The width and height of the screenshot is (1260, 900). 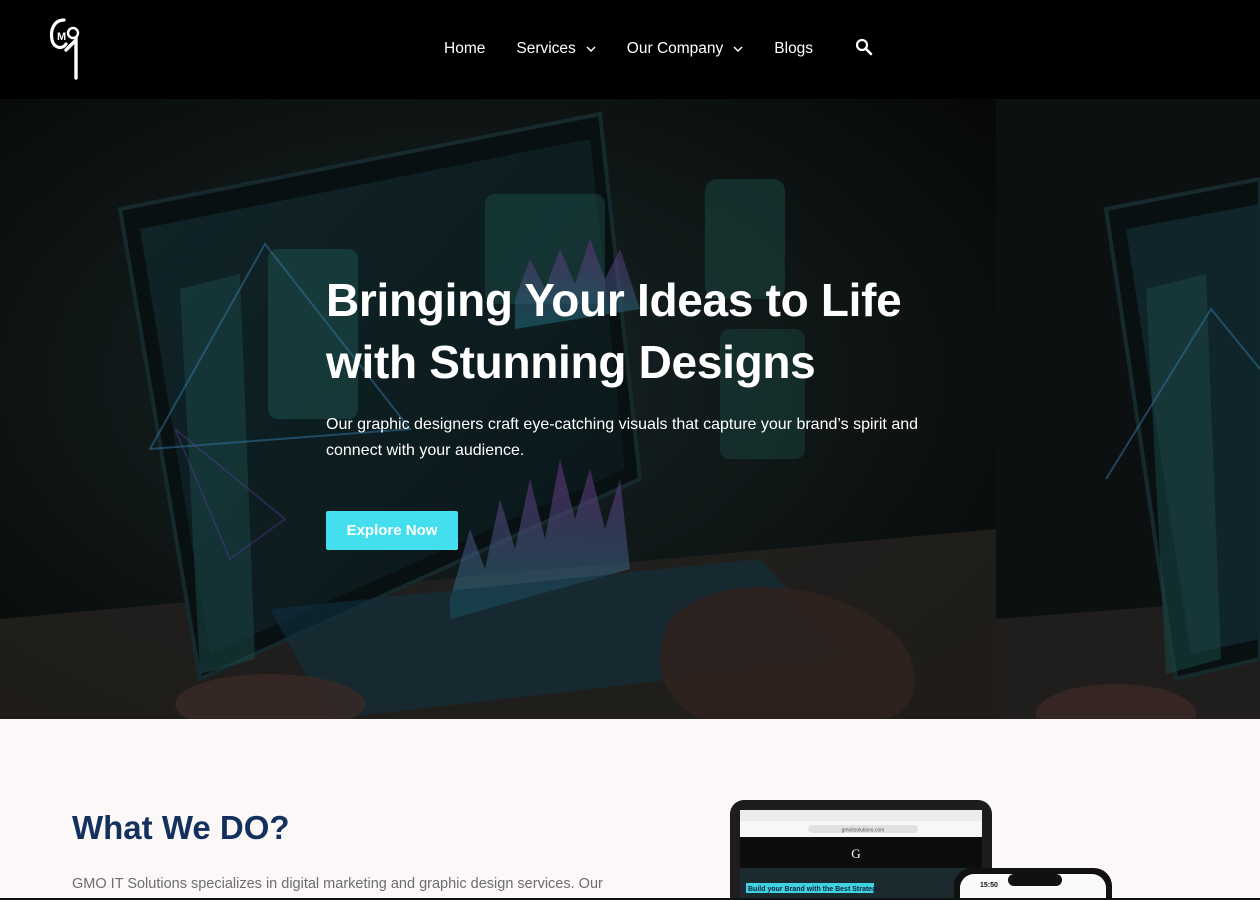 What do you see at coordinates (61, 37) in the screenshot?
I see `svg-text: M` at bounding box center [61, 37].